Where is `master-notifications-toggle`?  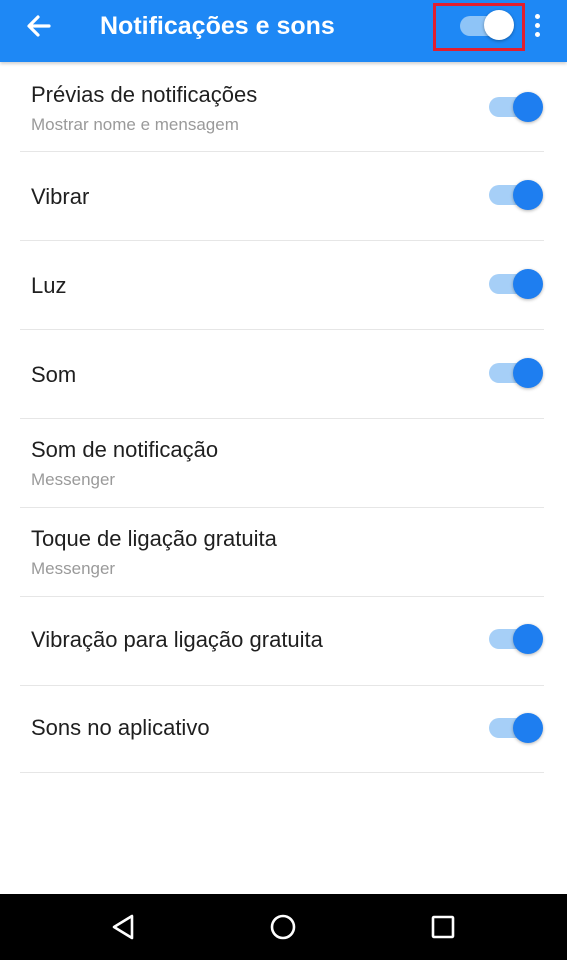
master-notifications-toggle is located at coordinates (479, 27).